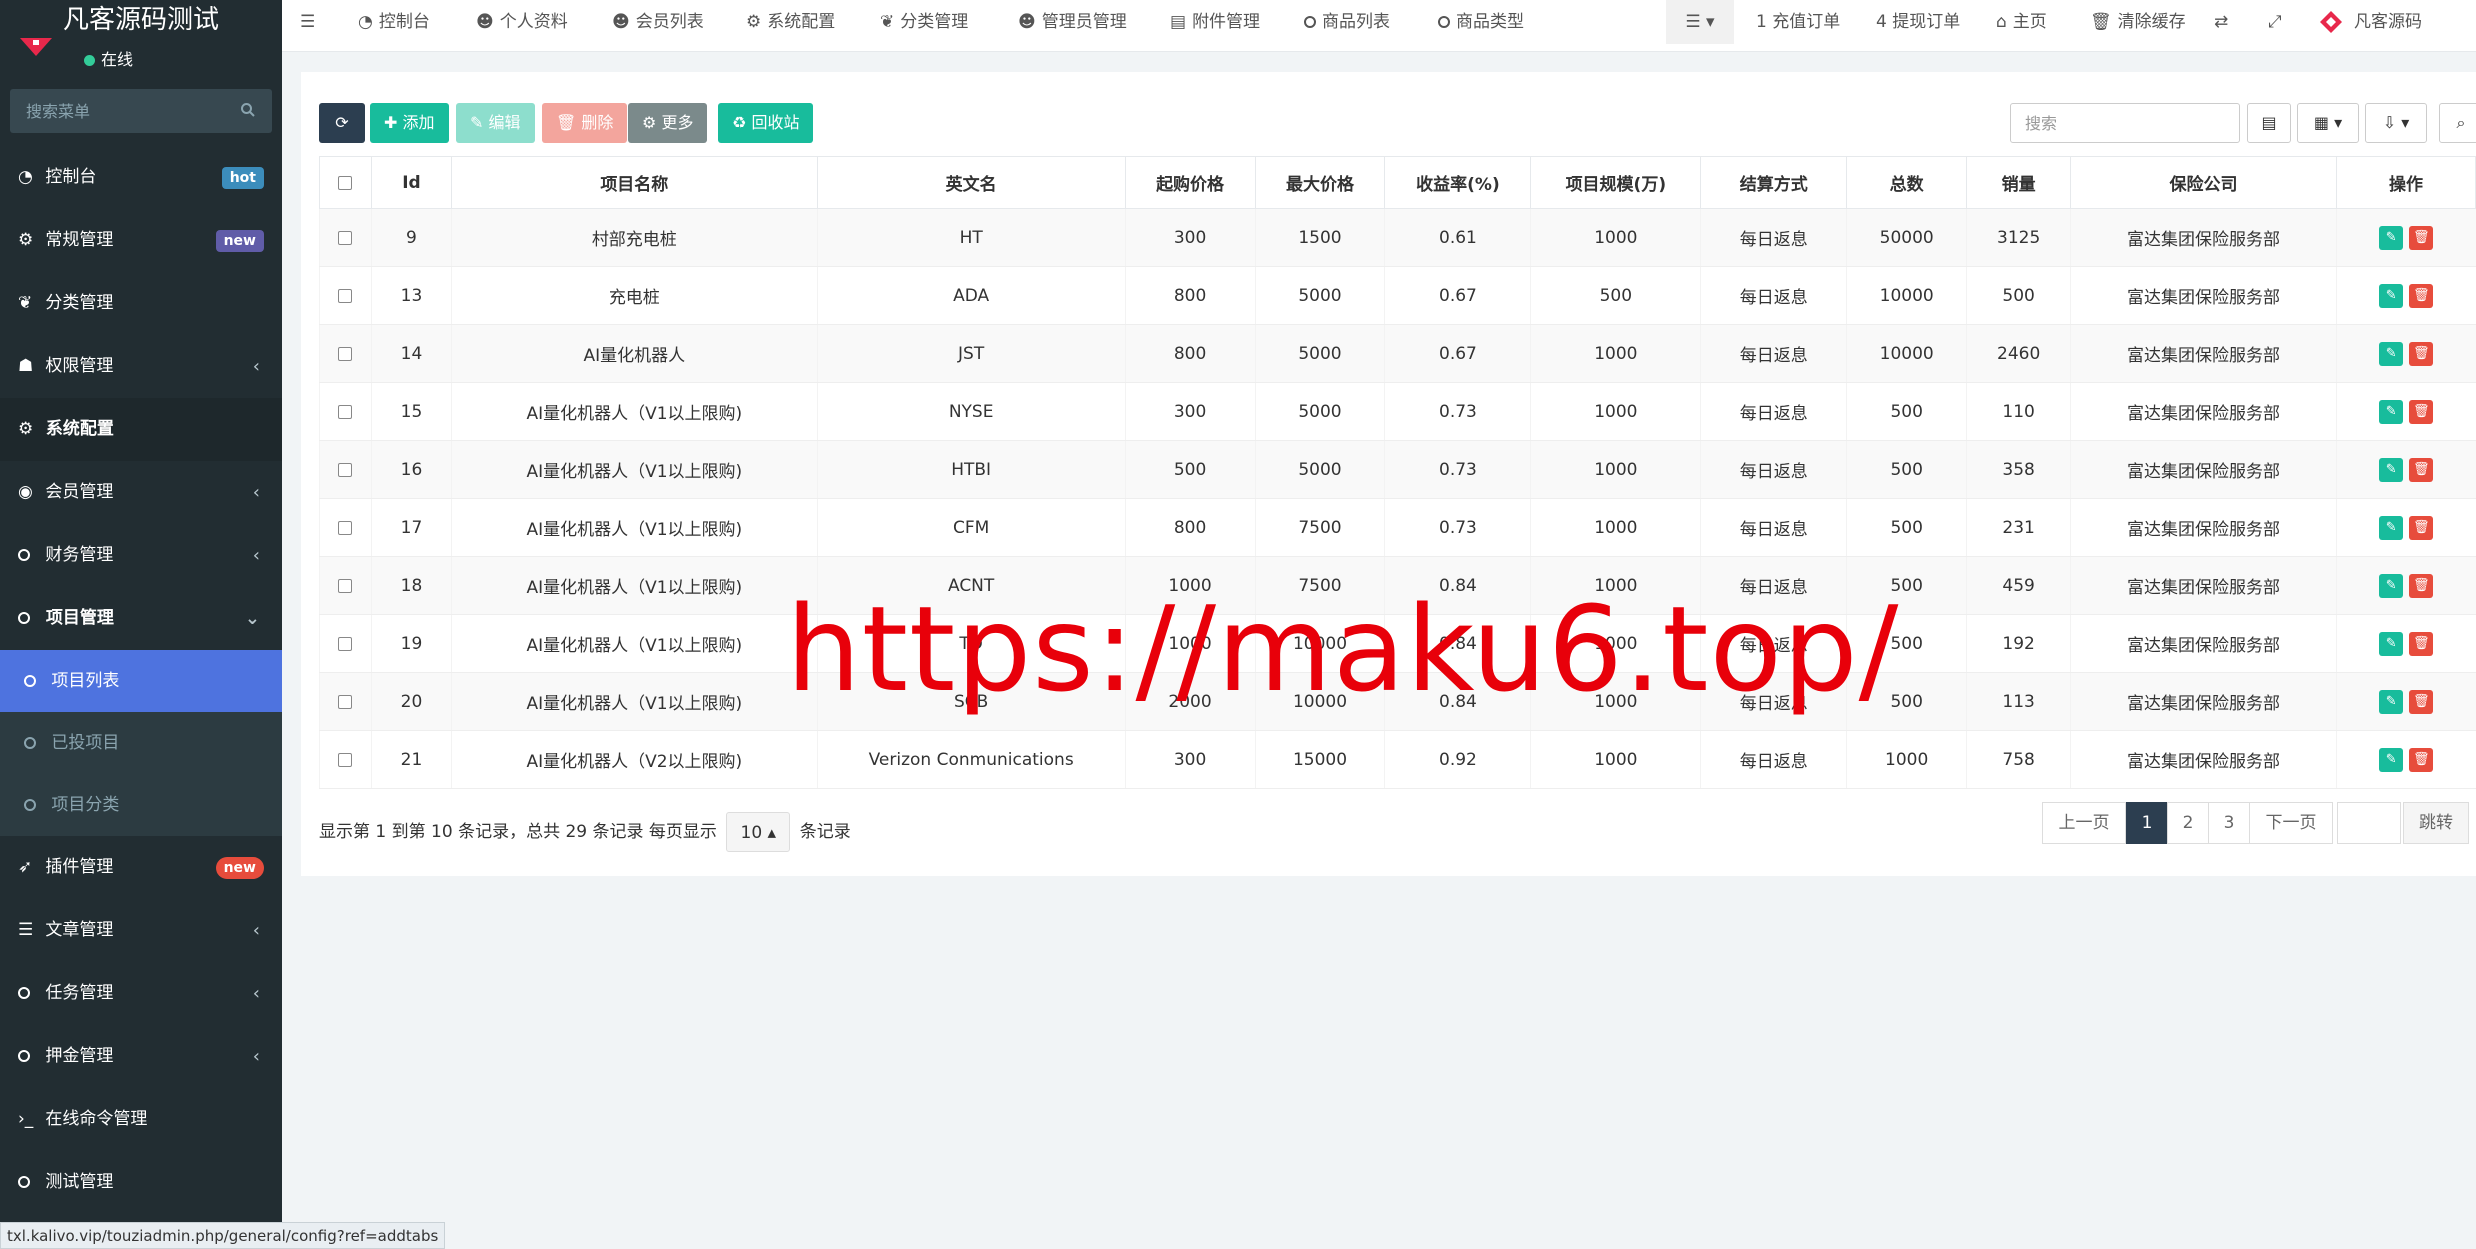  I want to click on table-search-input, so click(2125, 123).